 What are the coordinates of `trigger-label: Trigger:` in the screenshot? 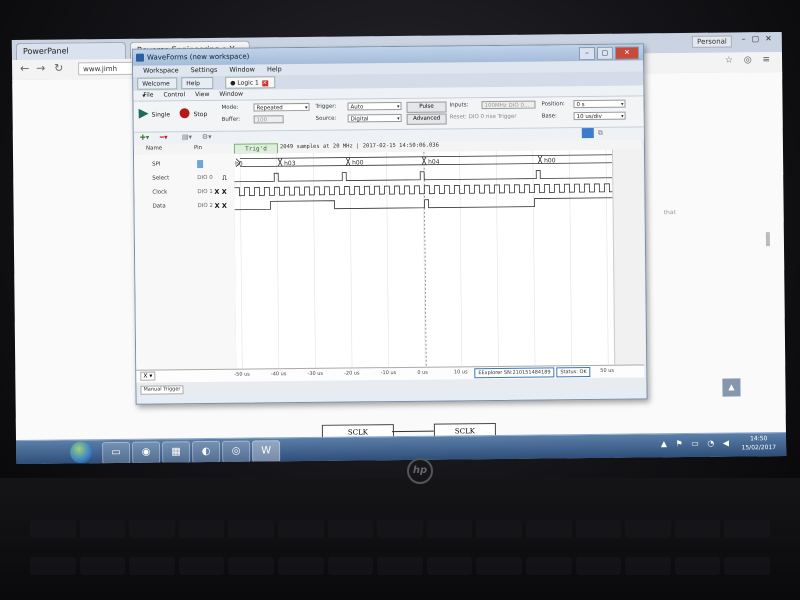 It's located at (326, 106).